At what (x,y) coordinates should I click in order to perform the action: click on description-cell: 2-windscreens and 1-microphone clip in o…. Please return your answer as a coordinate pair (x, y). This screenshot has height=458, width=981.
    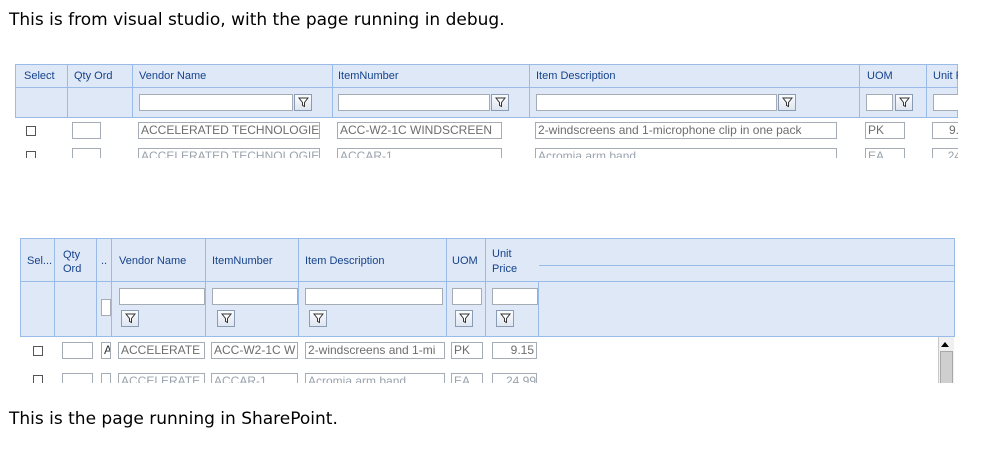
    Looking at the image, I should click on (686, 130).